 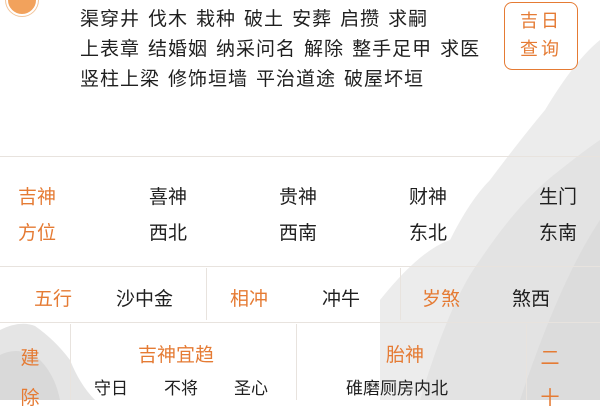 I want to click on right-label-char-1: 二, so click(x=550, y=358).